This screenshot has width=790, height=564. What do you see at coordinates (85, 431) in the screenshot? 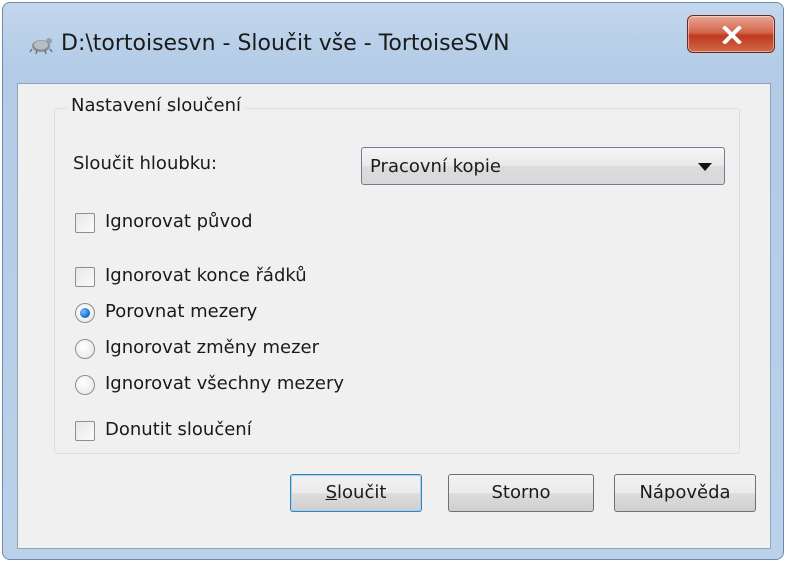
I see `force-merge-checkbox` at bounding box center [85, 431].